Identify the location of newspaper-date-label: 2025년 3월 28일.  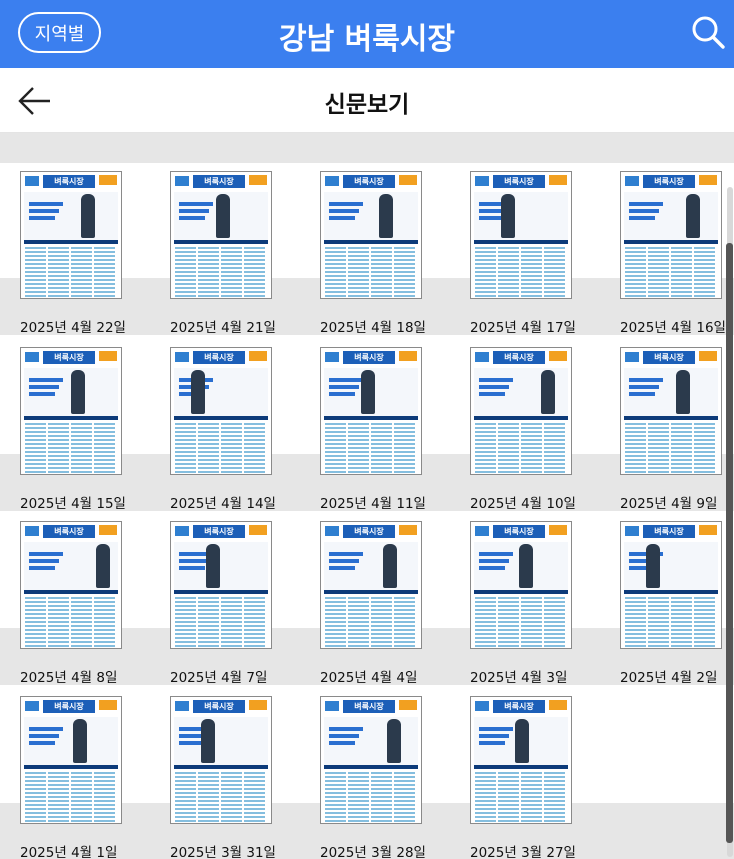
(373, 852).